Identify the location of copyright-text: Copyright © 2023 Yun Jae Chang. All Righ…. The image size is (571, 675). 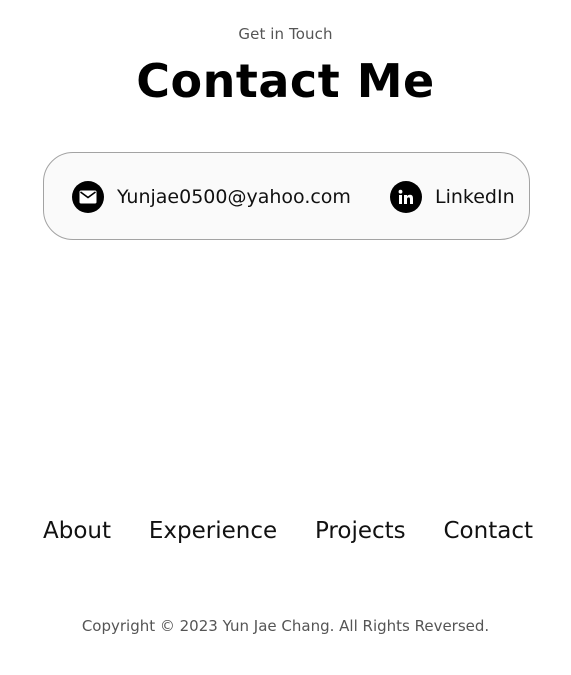
(285, 626).